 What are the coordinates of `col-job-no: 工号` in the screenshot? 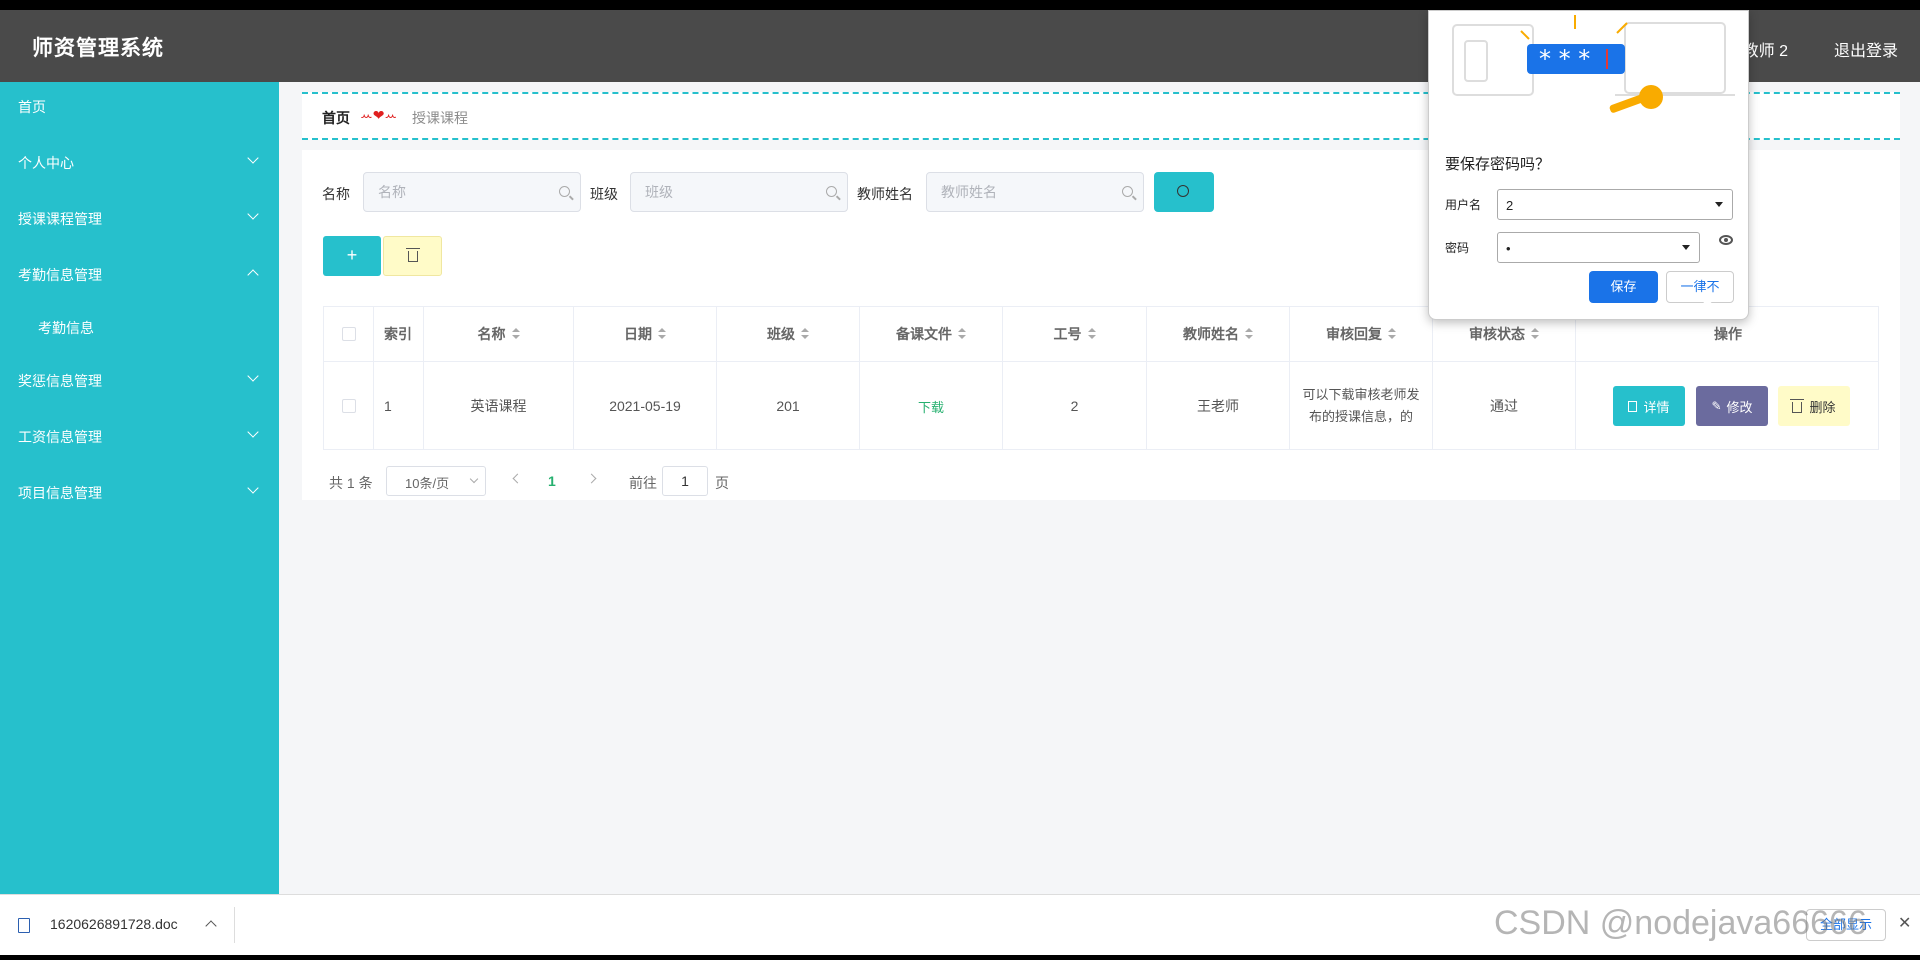 It's located at (1075, 334).